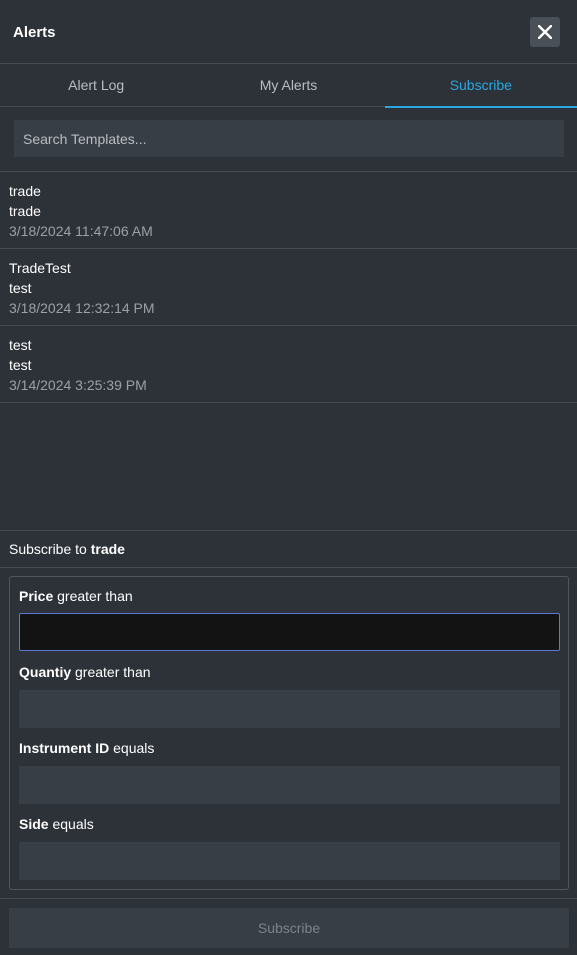 This screenshot has width=577, height=955. I want to click on template-item-tradetest: TradeTest test 3/18/2024 12:32:14 PM, so click(288, 287).